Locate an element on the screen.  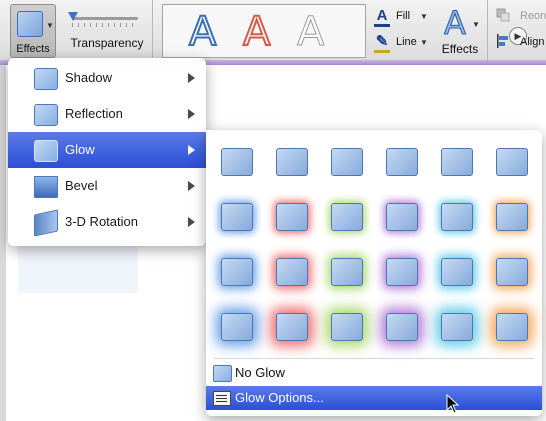
no-glow-item: No Glow is located at coordinates (374, 373).